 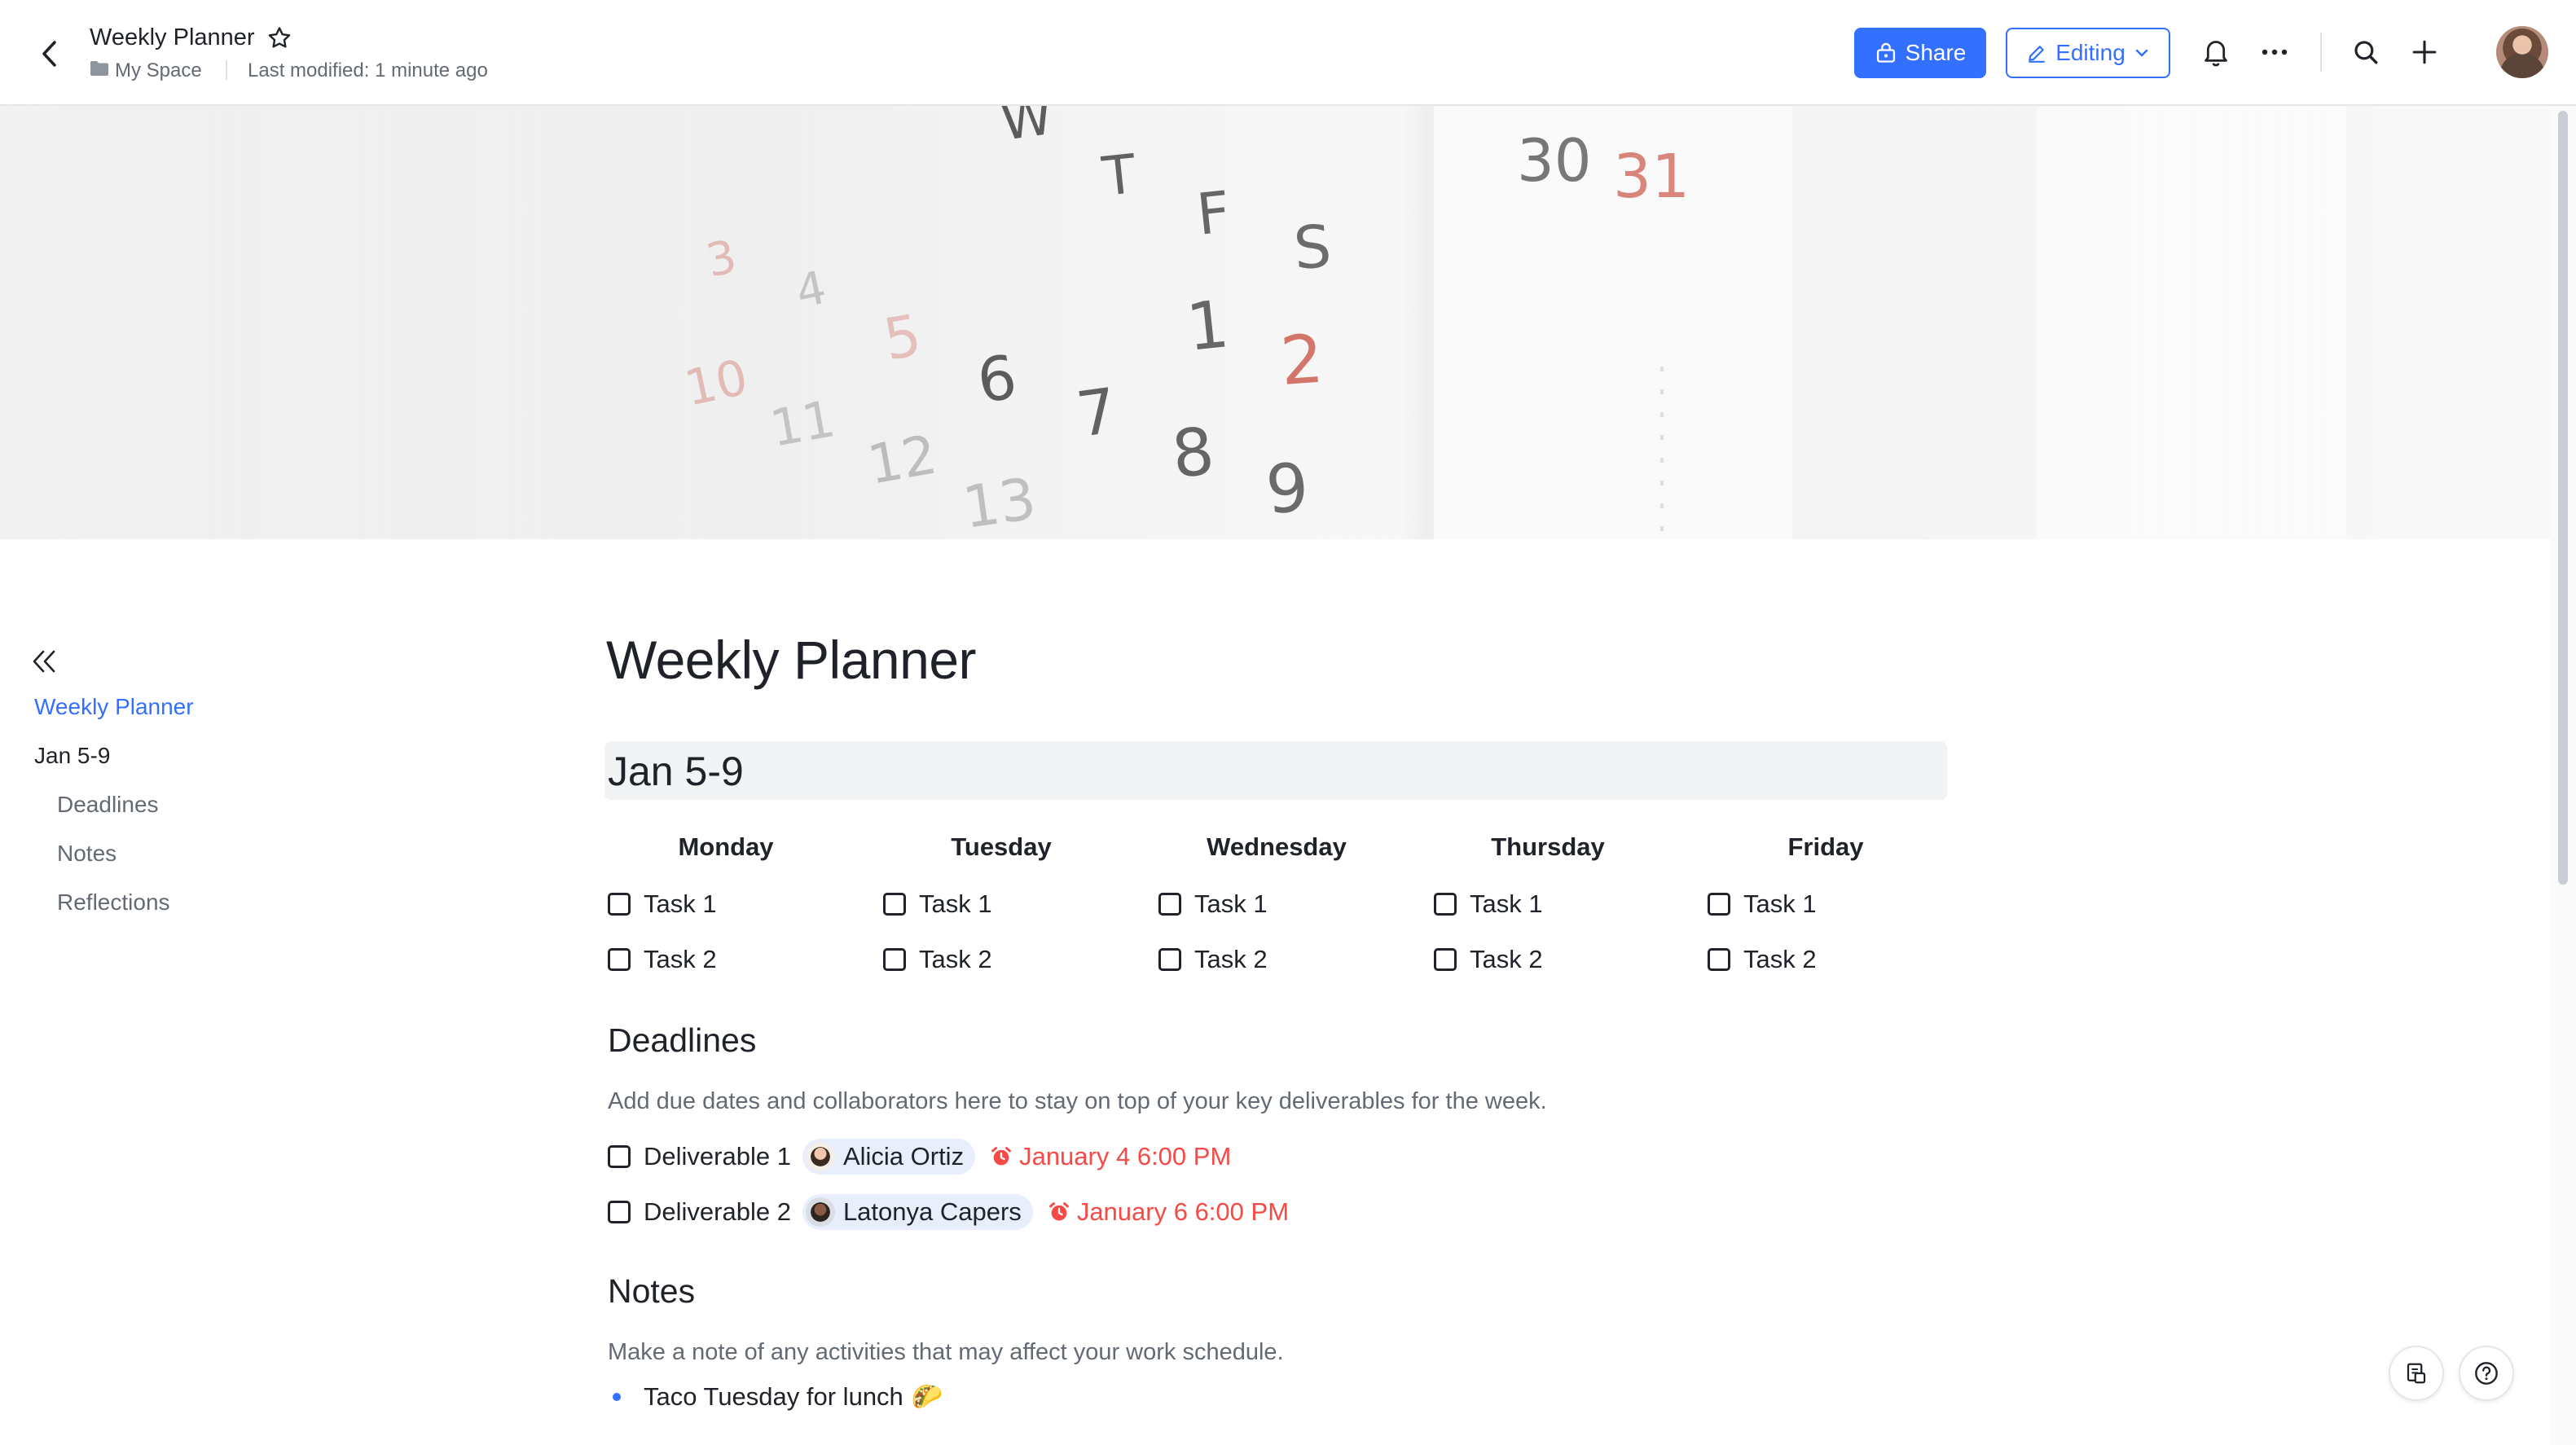 What do you see at coordinates (927, 1396) in the screenshot?
I see `taco-emoji-icon: 🌮` at bounding box center [927, 1396].